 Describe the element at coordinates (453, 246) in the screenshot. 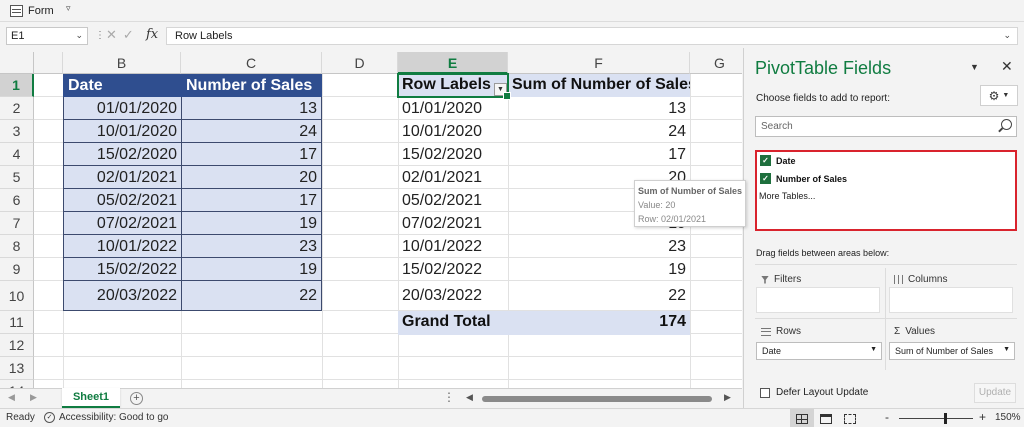

I see `pivot-row-label-cell: 10/01/2022` at that location.